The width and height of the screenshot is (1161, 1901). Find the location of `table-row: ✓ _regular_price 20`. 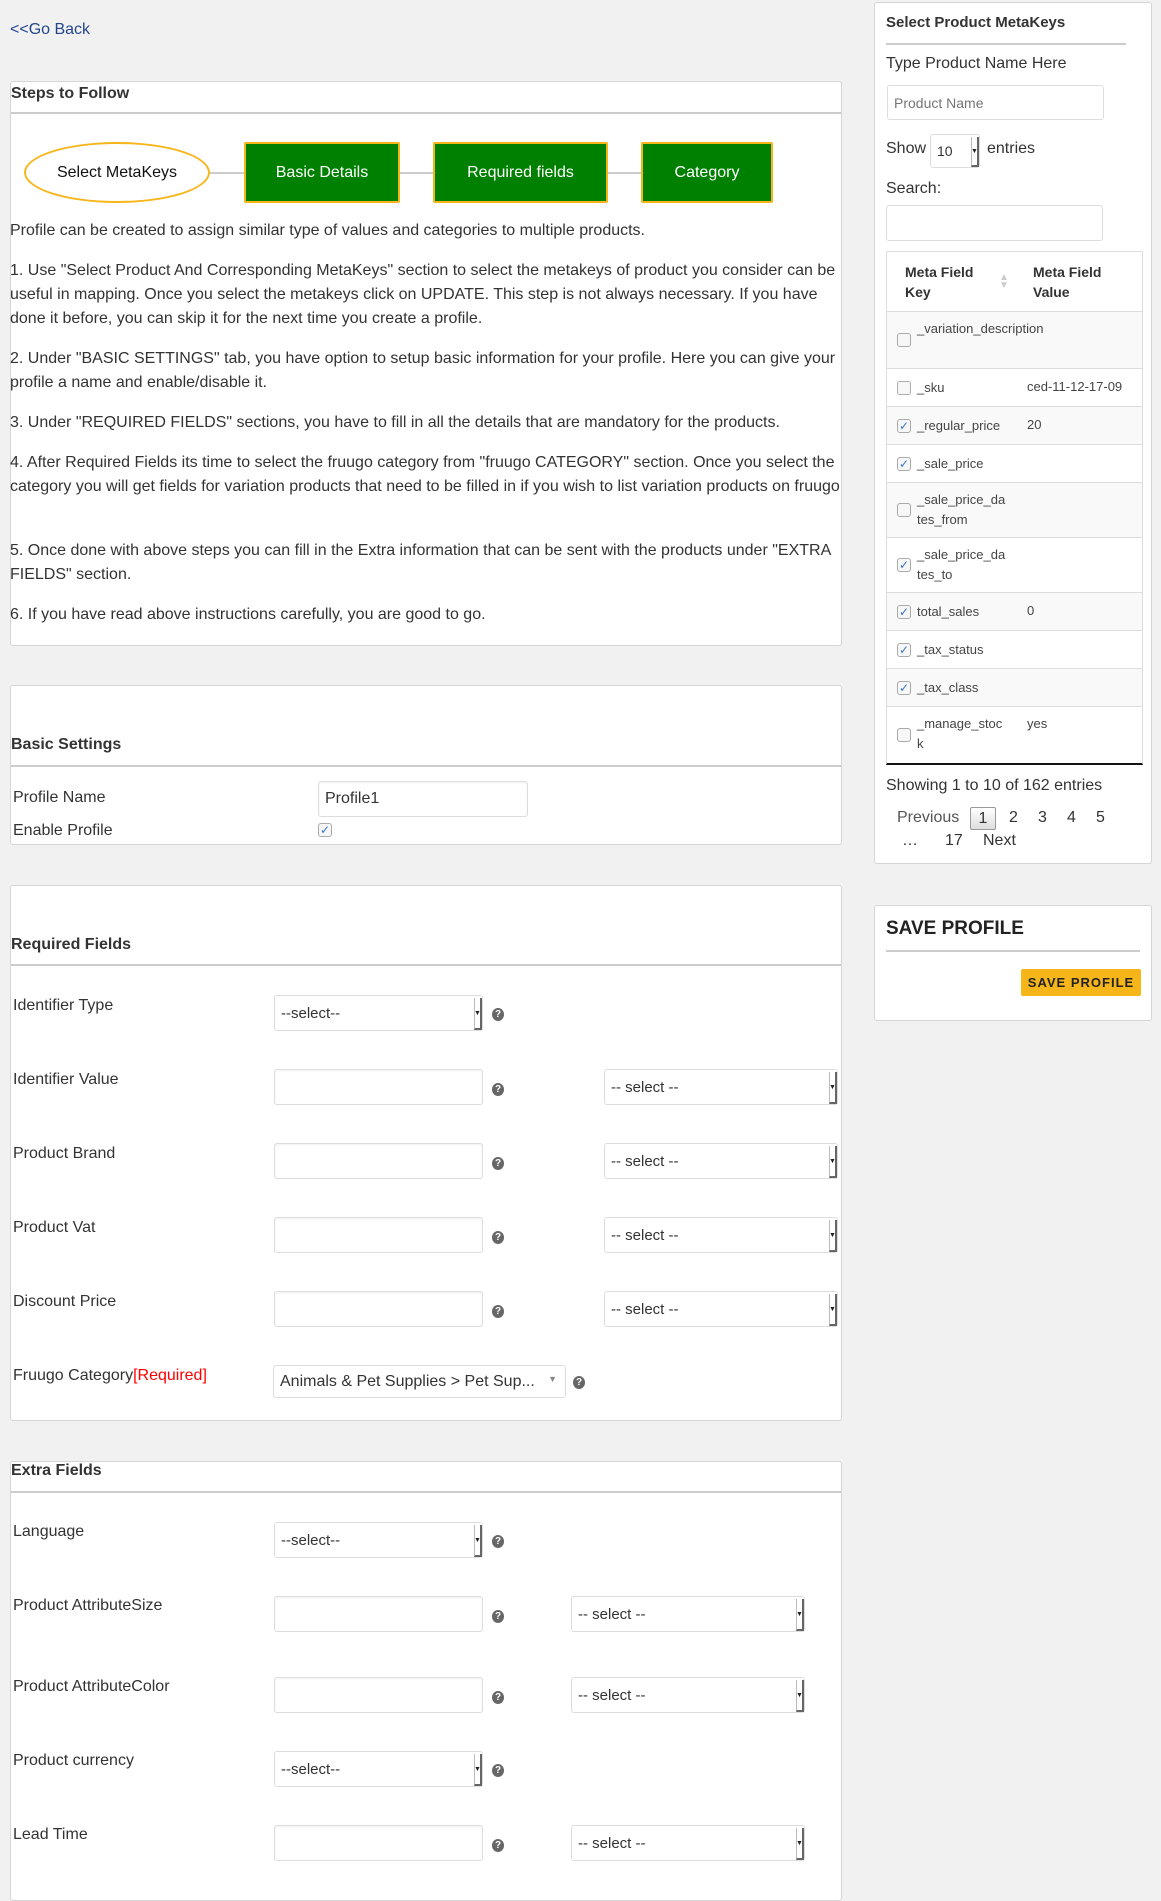

table-row: ✓ _regular_price 20 is located at coordinates (1014, 425).